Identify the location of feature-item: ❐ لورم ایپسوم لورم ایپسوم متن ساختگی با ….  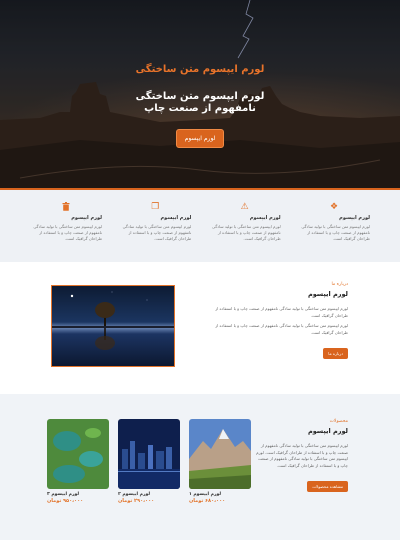
(155, 232).